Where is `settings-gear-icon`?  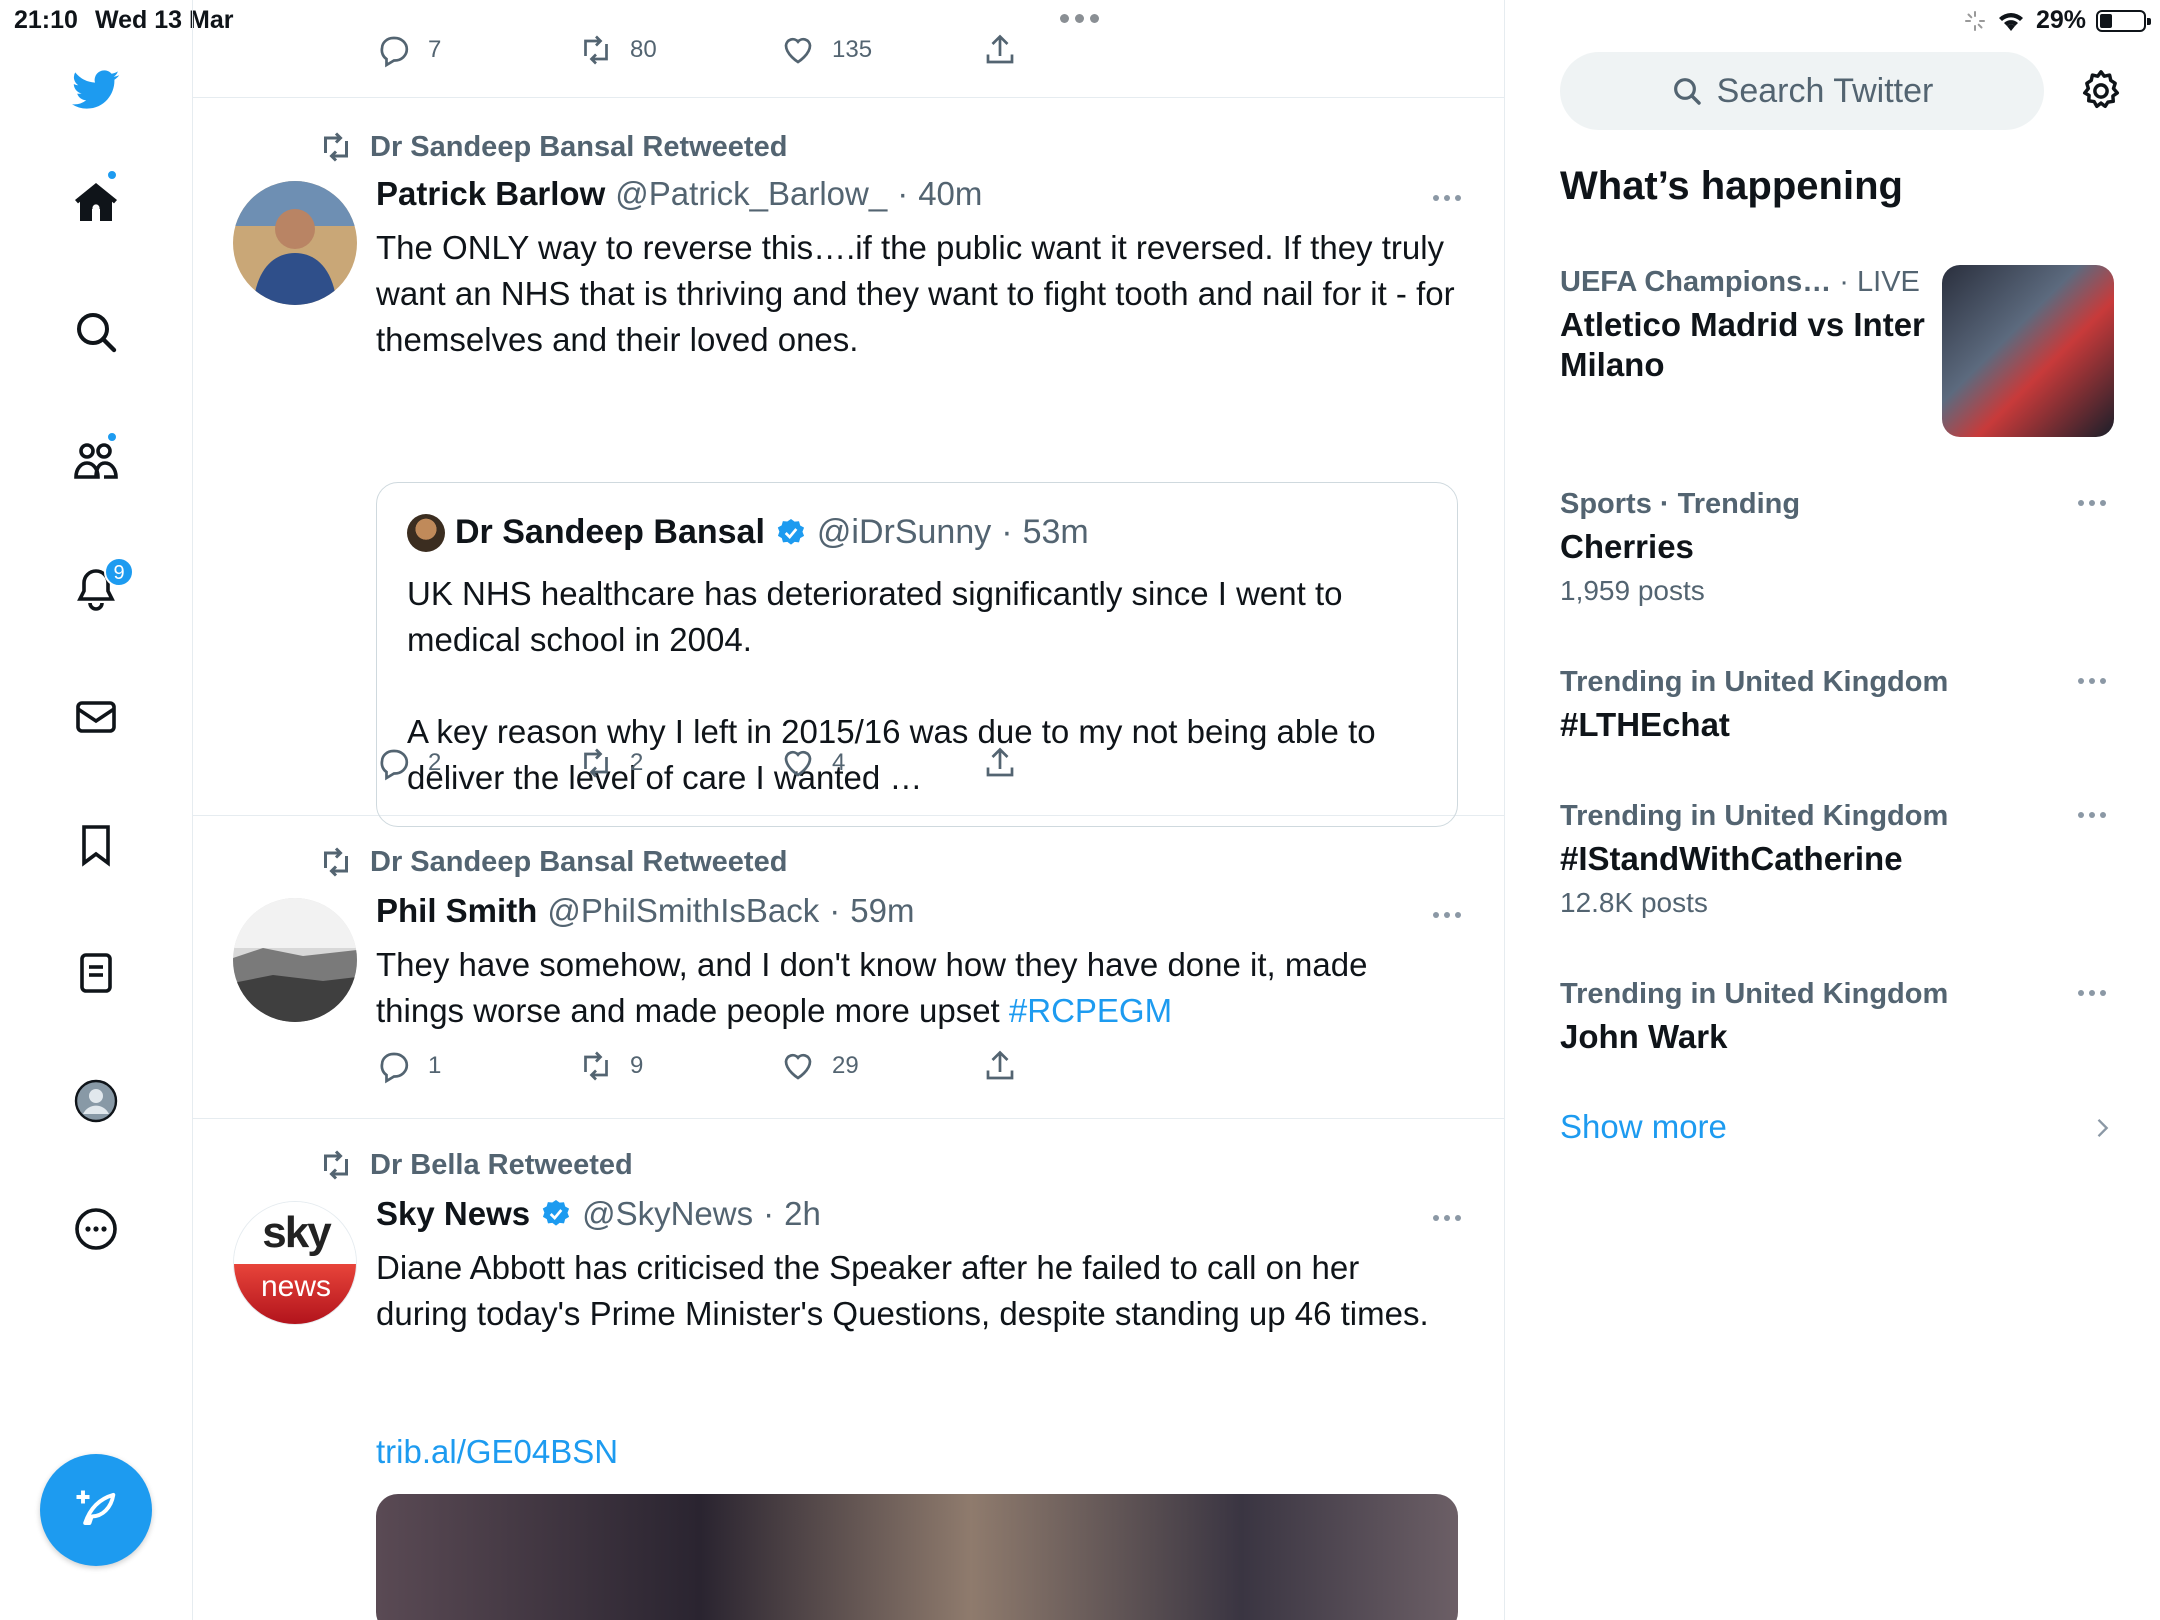 settings-gear-icon is located at coordinates (2101, 91).